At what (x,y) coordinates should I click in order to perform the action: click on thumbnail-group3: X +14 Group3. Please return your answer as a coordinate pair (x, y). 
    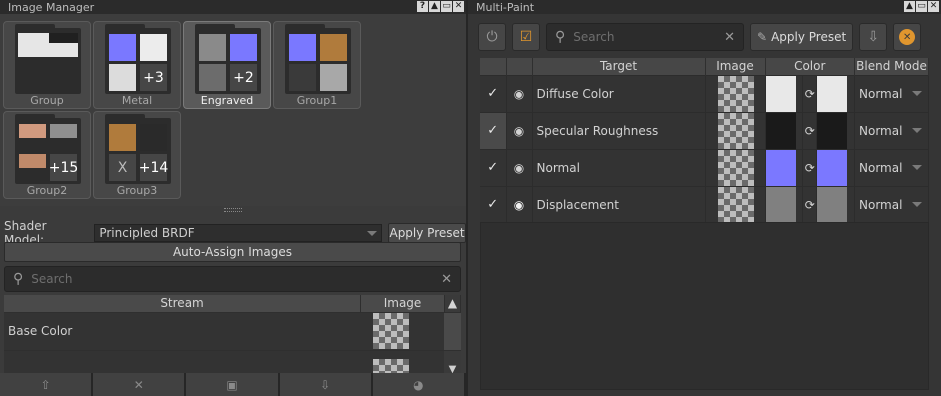
    Looking at the image, I should click on (137, 155).